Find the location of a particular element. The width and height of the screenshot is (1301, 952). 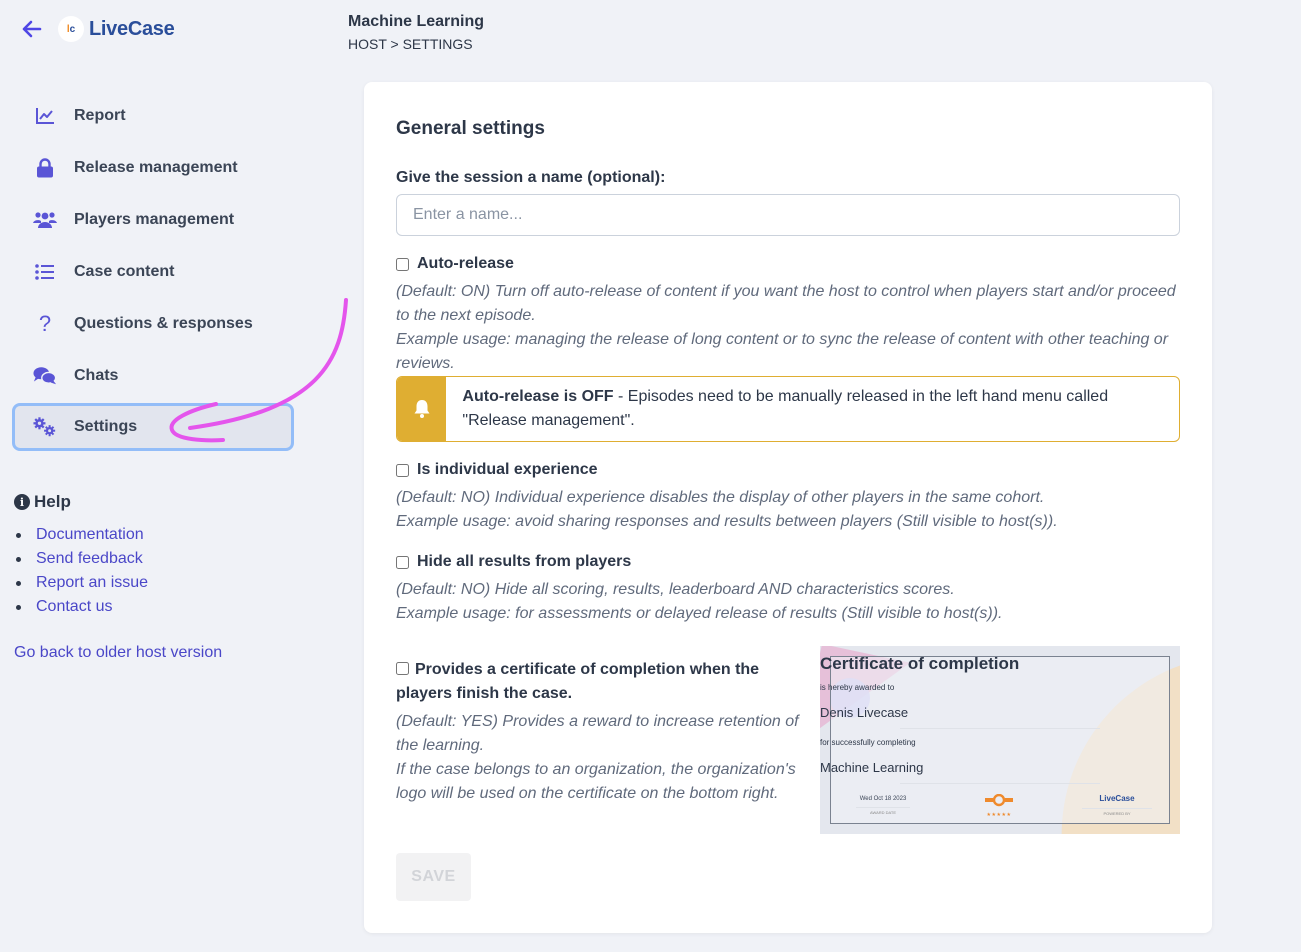

arrow-left-icon is located at coordinates (32, 29).